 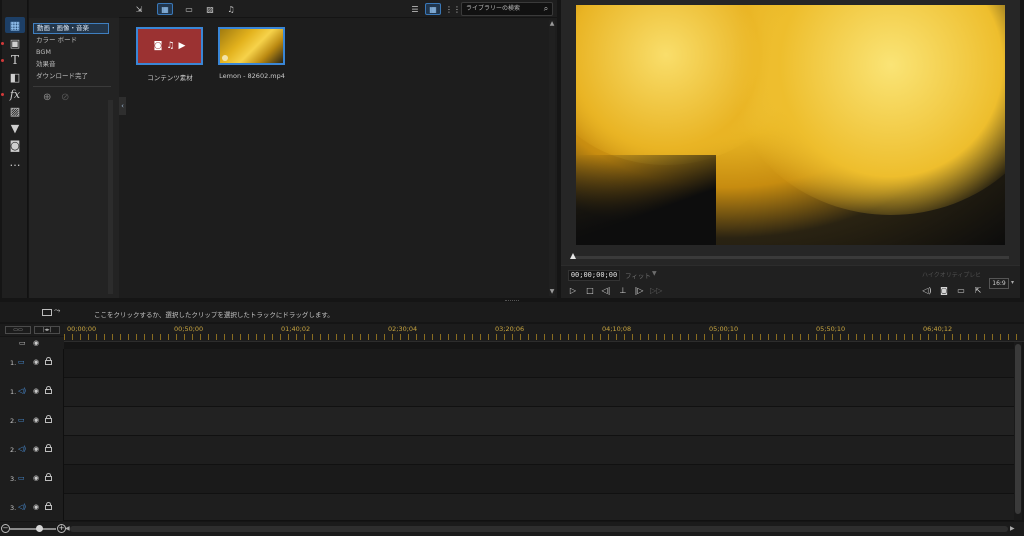 I want to click on previous-frame-icon: ◁|, so click(x=606, y=290).